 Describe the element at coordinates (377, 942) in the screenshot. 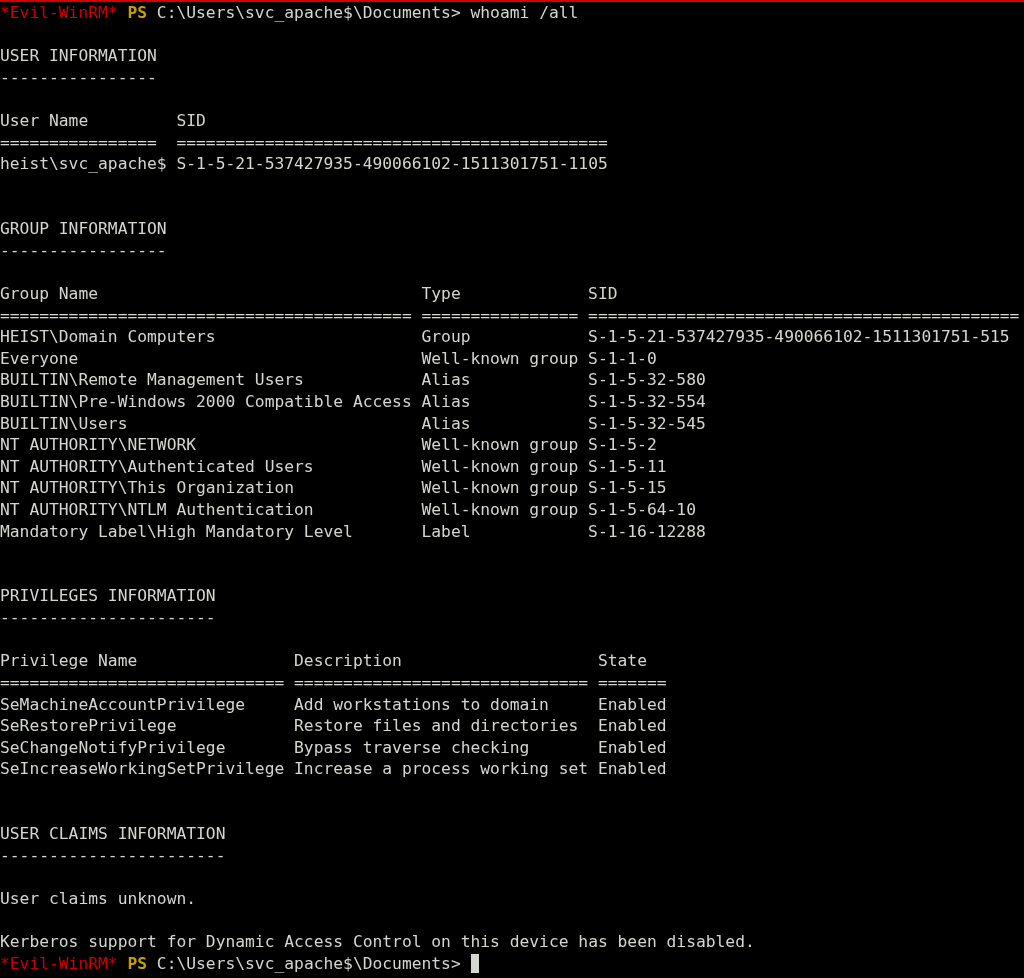

I see `message-text: Kerberos support for Dynamic Access Control on this device has been disabled.` at that location.